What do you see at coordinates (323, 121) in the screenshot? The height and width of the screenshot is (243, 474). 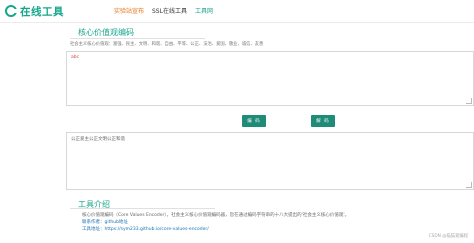 I see `decode-button: 解 码` at bounding box center [323, 121].